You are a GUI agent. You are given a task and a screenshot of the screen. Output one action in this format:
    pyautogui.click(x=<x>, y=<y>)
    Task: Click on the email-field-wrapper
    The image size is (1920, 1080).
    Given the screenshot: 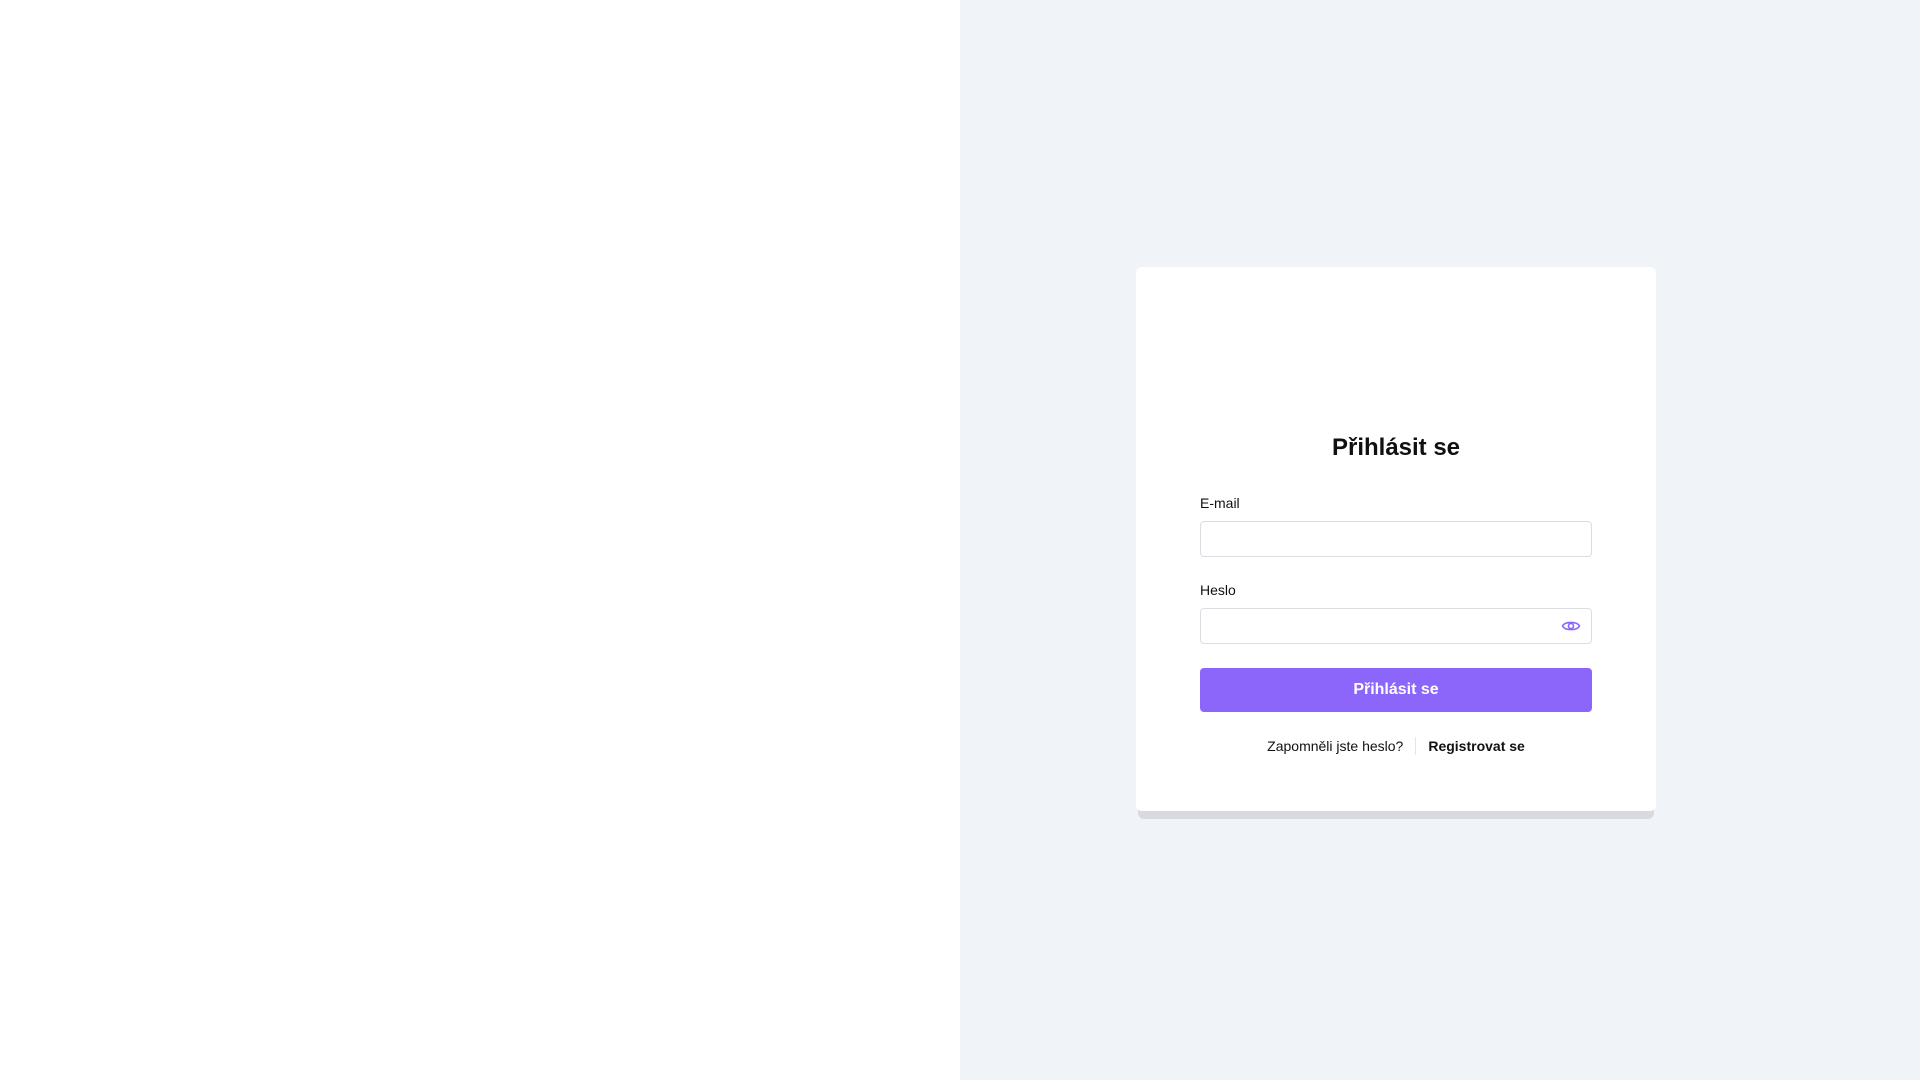 What is the action you would take?
    pyautogui.click(x=1396, y=539)
    